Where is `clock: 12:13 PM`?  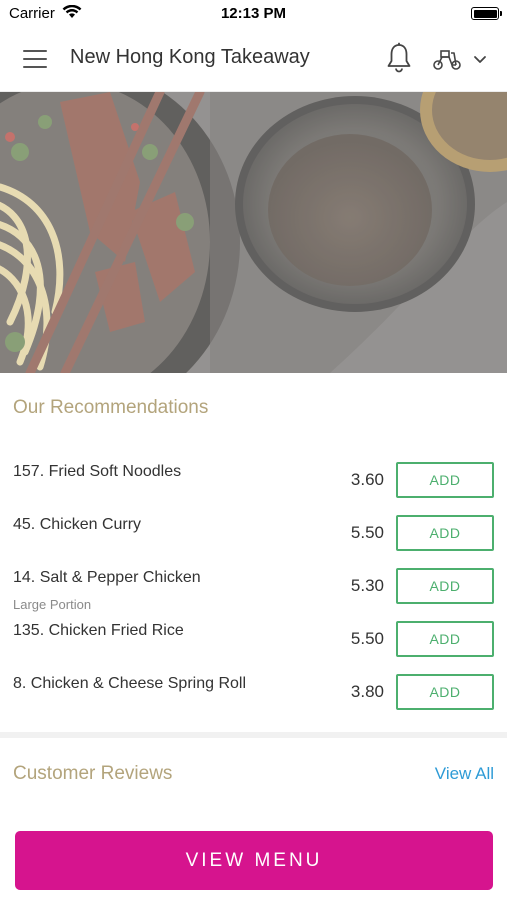
clock: 12:13 PM is located at coordinates (253, 13).